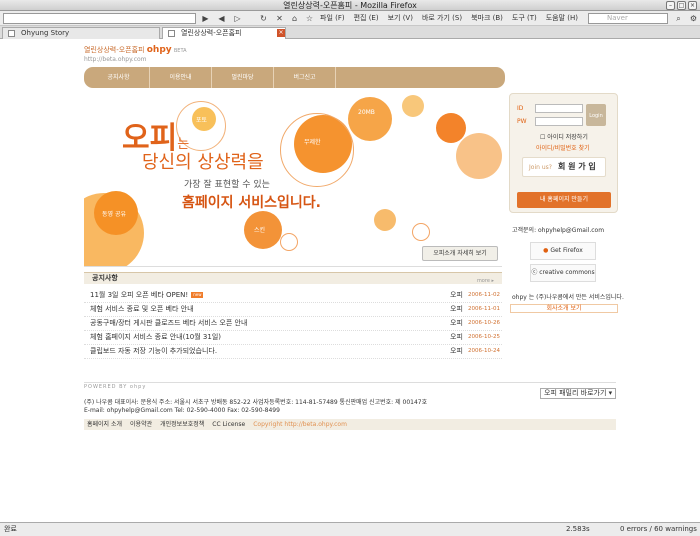  Describe the element at coordinates (678, 18) in the screenshot. I see `search-go-icon: ⌕` at that location.